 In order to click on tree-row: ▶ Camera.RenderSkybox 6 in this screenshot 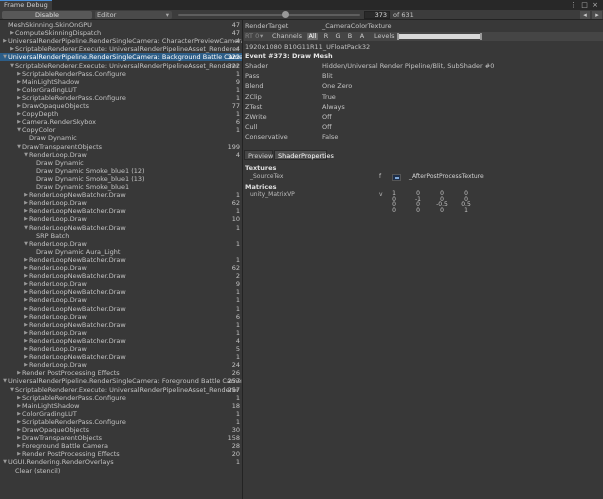, I will do `click(121, 122)`.